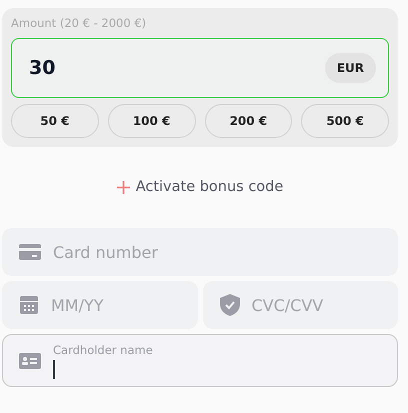 The width and height of the screenshot is (408, 413). Describe the element at coordinates (316, 305) in the screenshot. I see `text-input: CVC/CVV` at that location.